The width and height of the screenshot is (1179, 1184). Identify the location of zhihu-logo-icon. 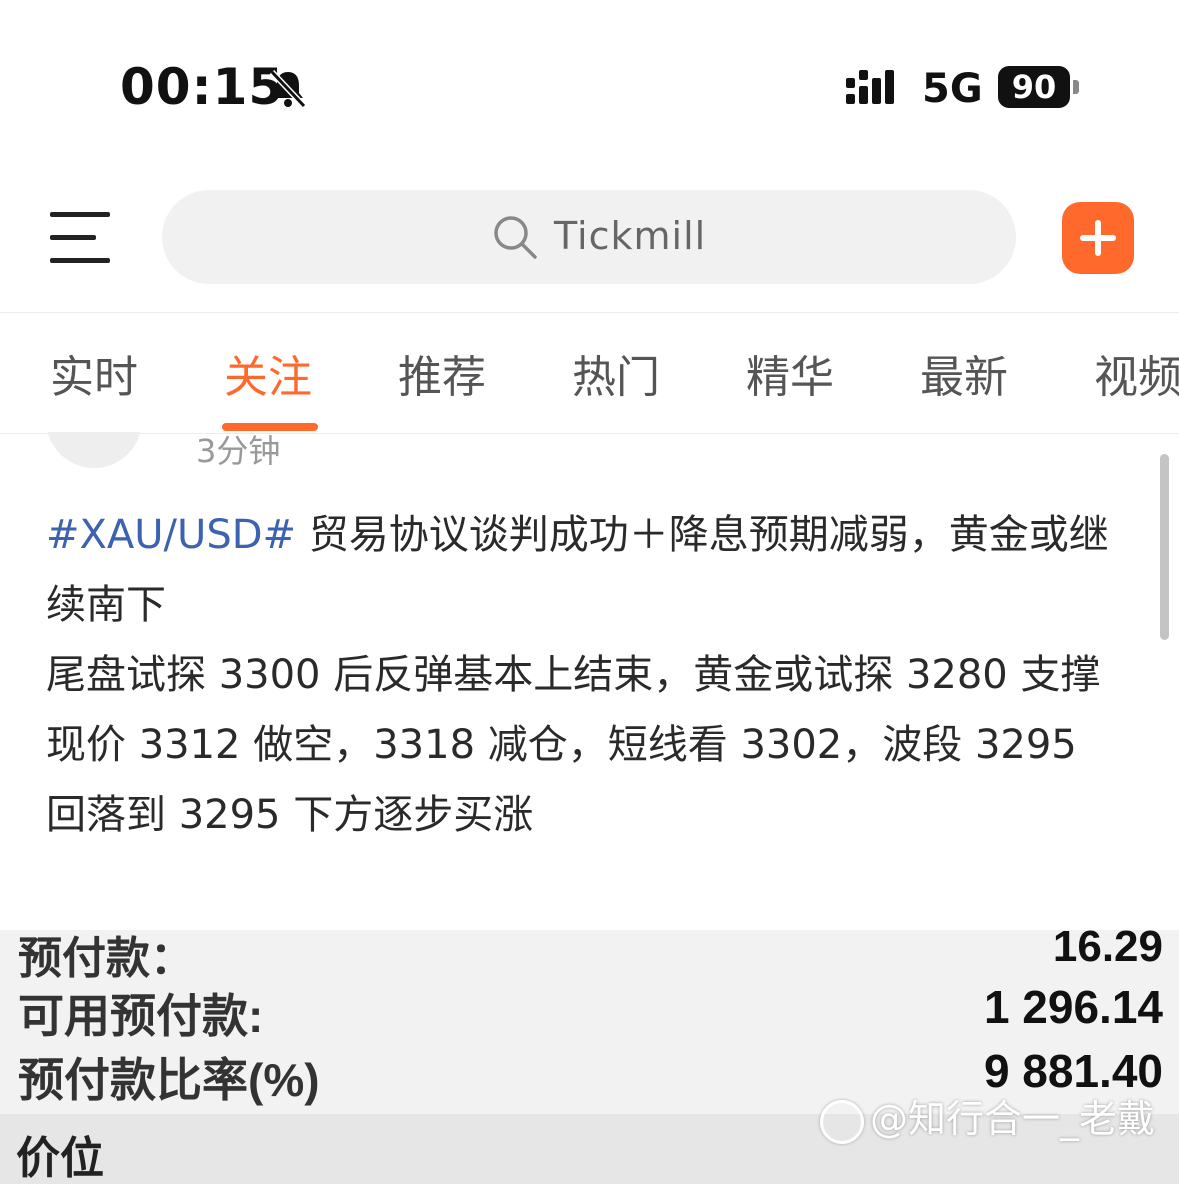
(842, 1121).